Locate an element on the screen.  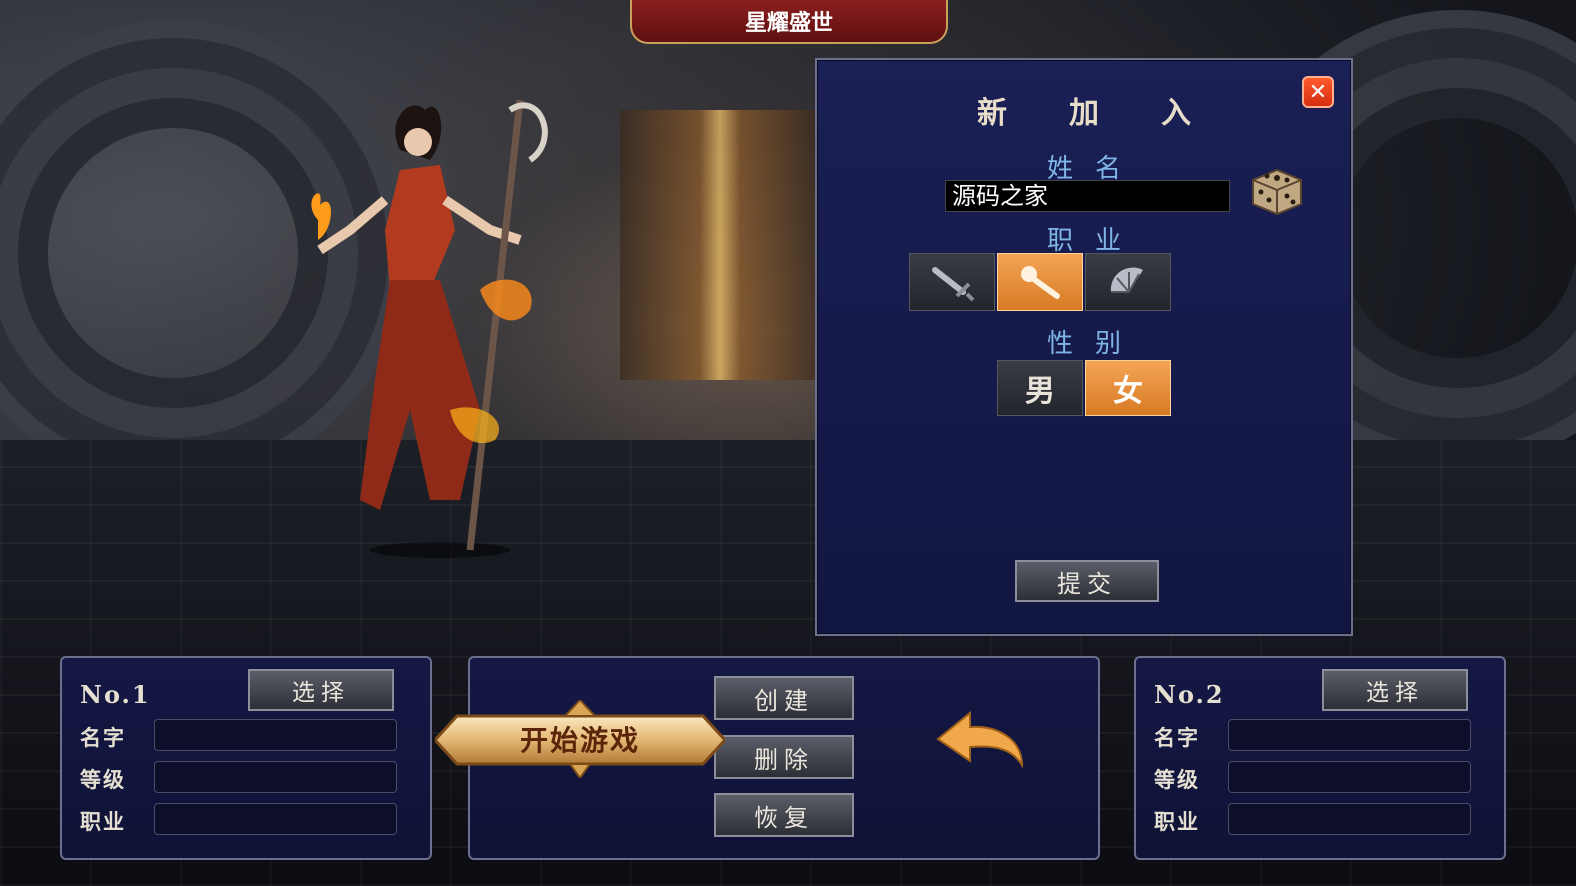
class-label: 职业 is located at coordinates (1094, 241).